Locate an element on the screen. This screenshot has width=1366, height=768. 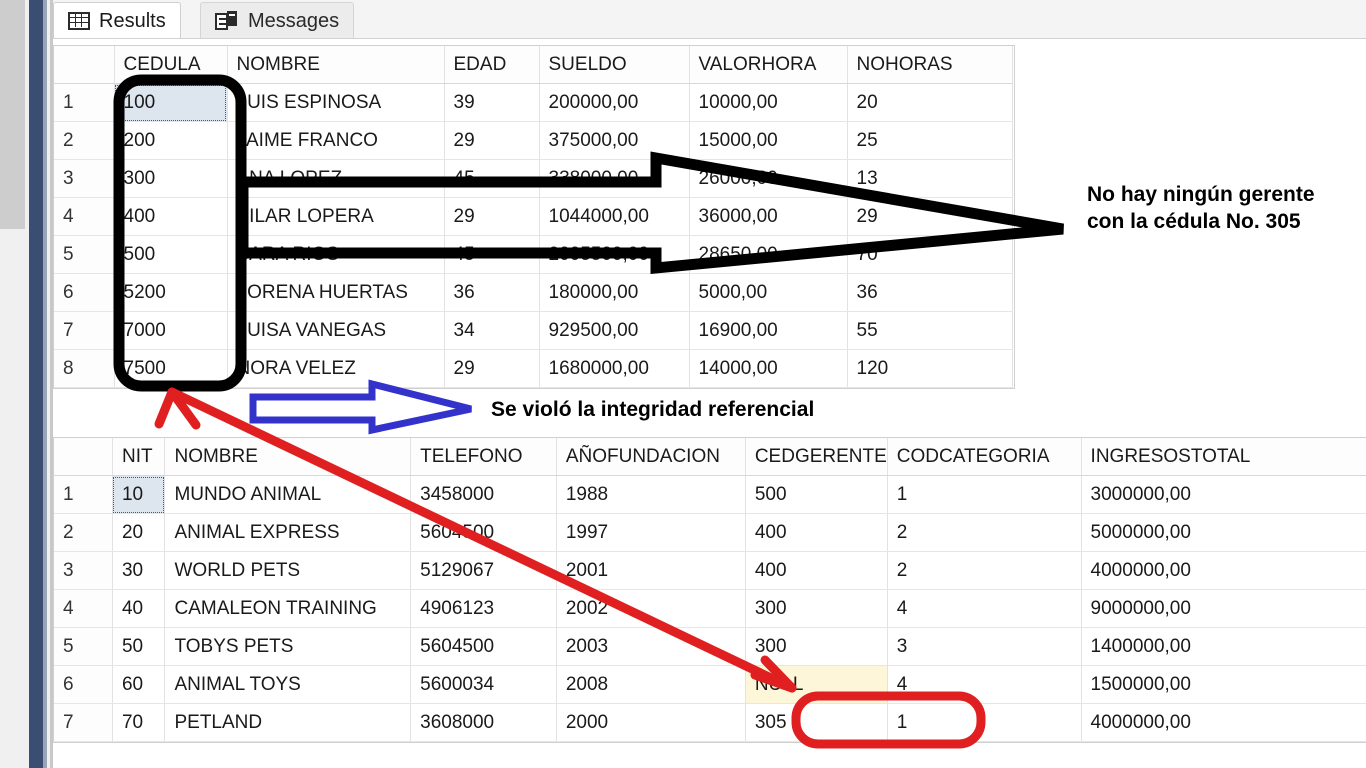
column-header-valorhora: VALORHORA is located at coordinates (768, 65).